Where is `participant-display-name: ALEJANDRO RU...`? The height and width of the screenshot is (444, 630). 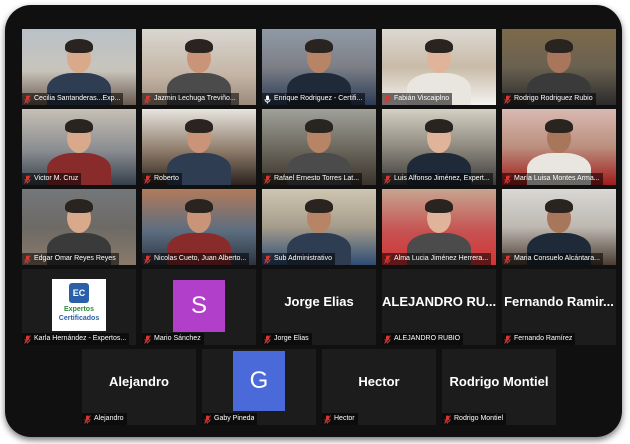
participant-display-name: ALEJANDRO RU... is located at coordinates (439, 301).